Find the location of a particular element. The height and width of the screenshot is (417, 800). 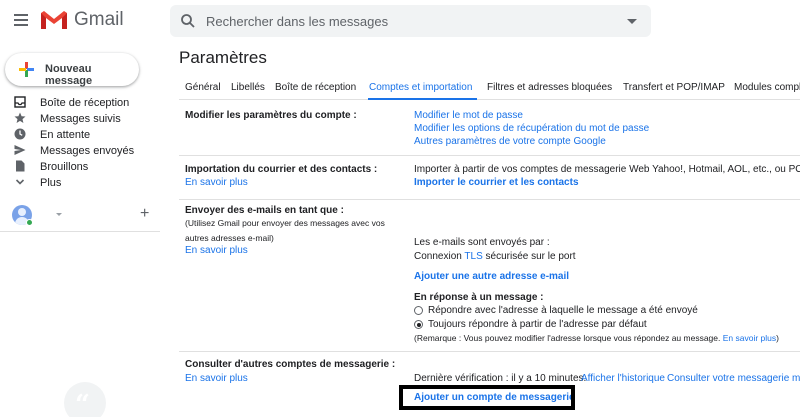

gmail-logo-icon is located at coordinates (54, 20).